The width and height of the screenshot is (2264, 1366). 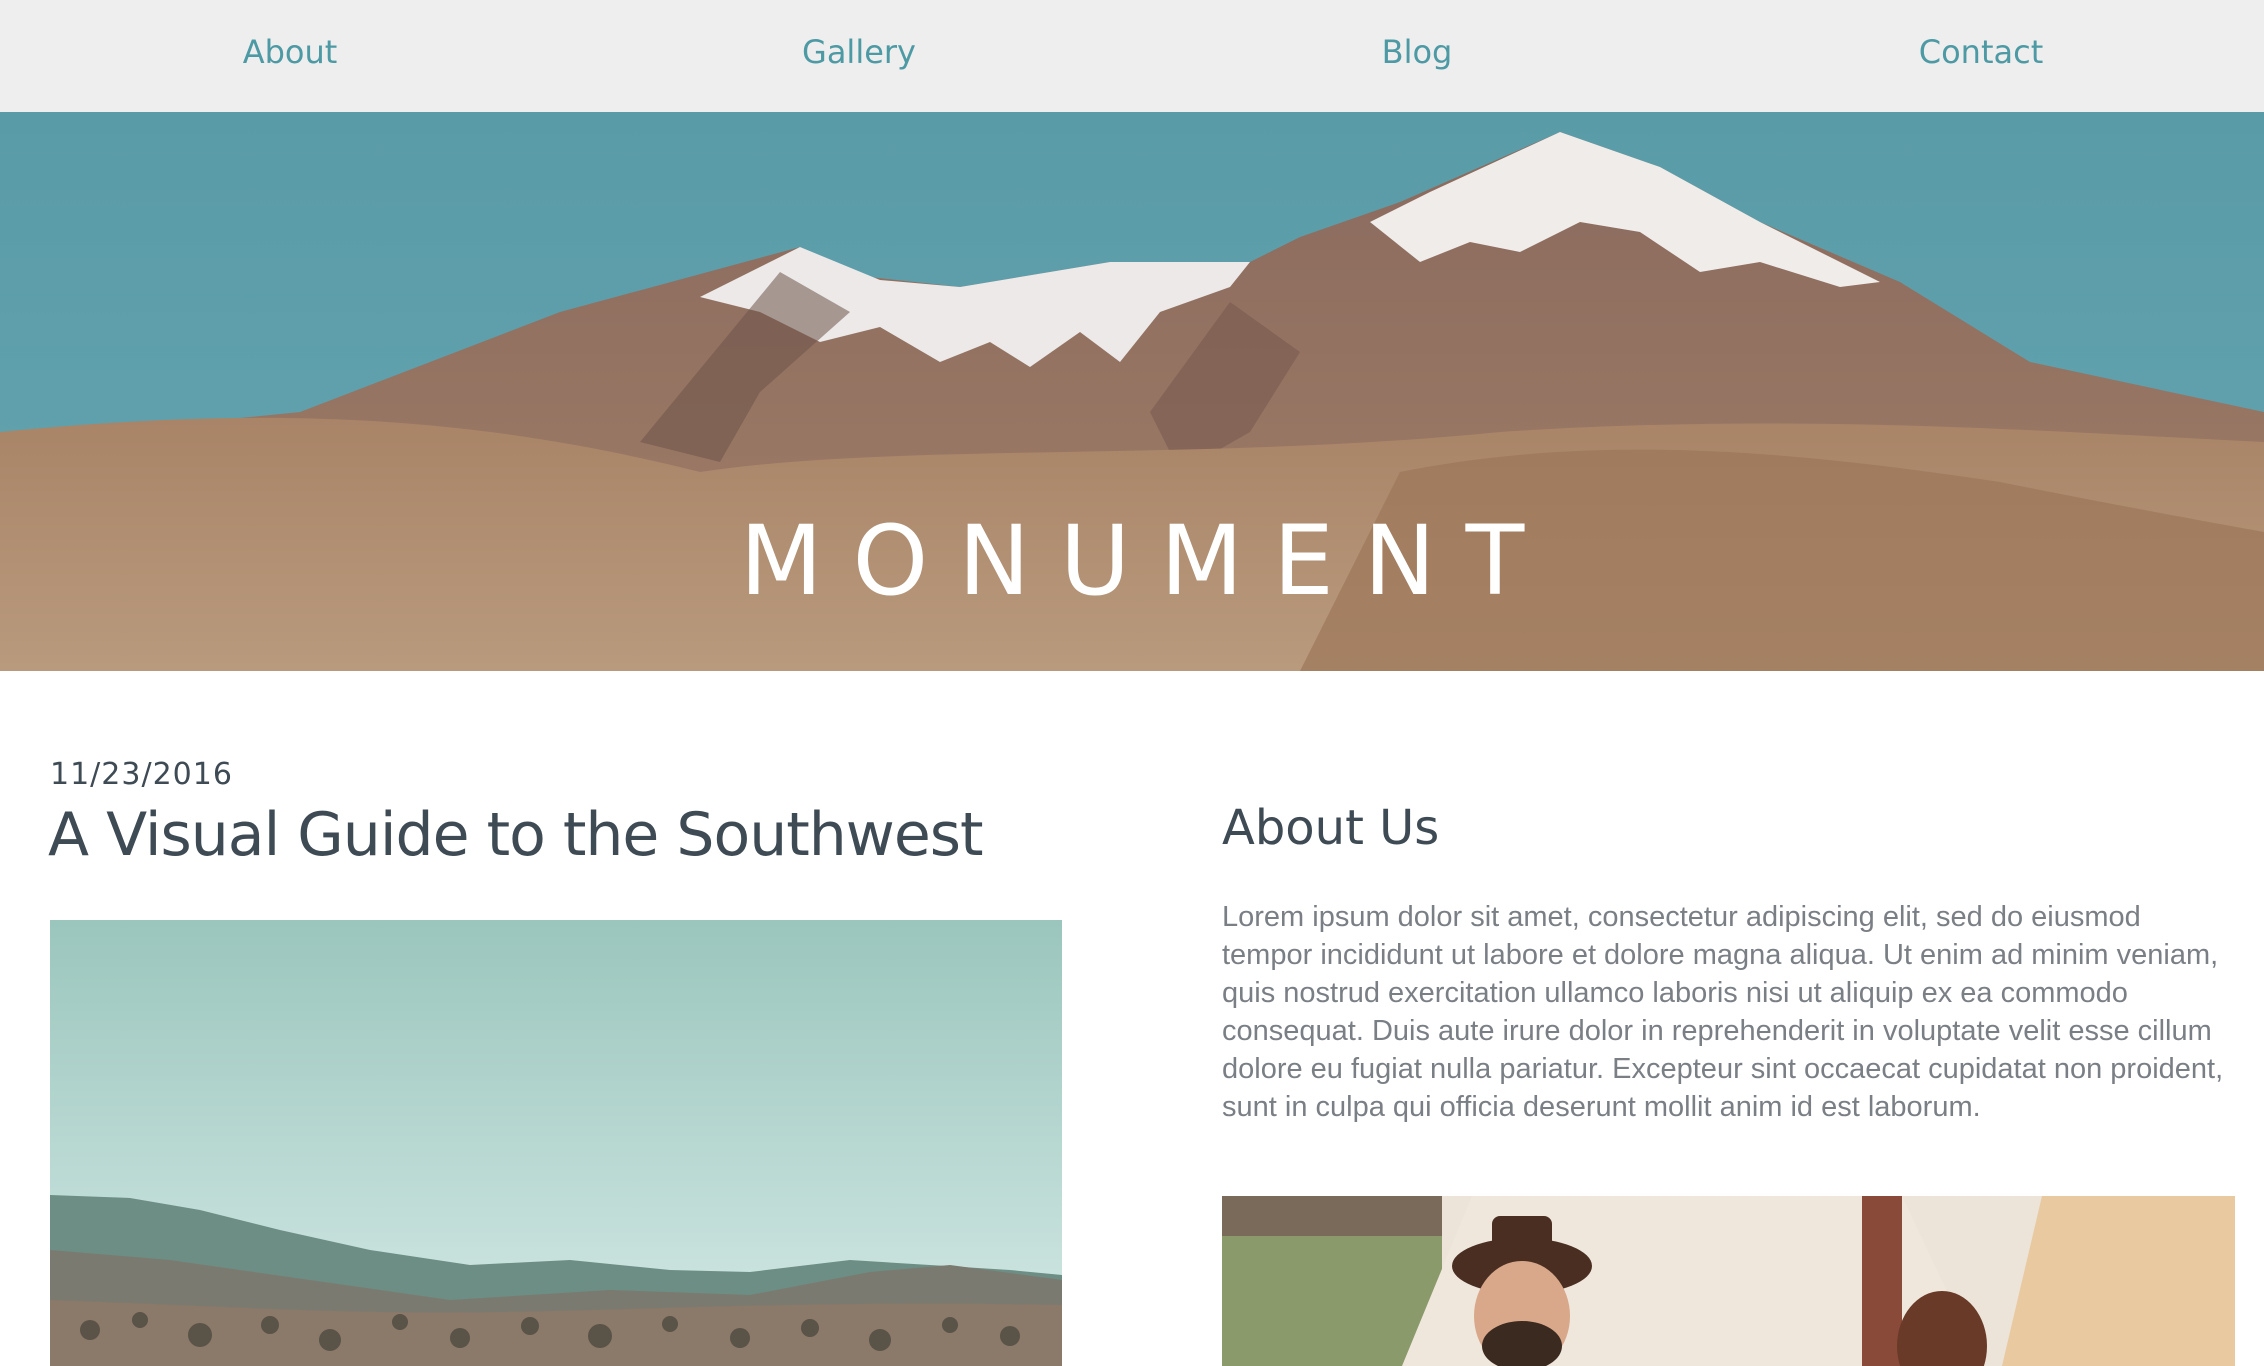 I want to click on desert-landscape-image, so click(x=556, y=1143).